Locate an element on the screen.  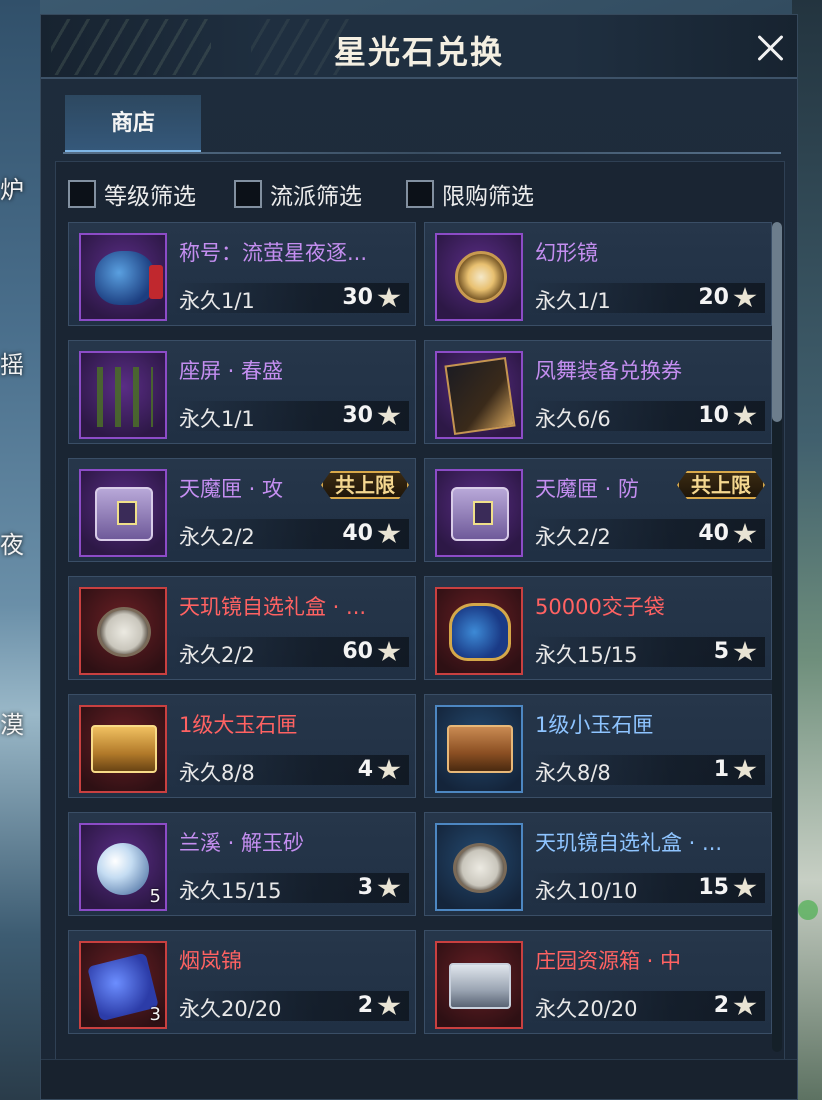
purchase-limit: 永久6/6 is located at coordinates (573, 419).